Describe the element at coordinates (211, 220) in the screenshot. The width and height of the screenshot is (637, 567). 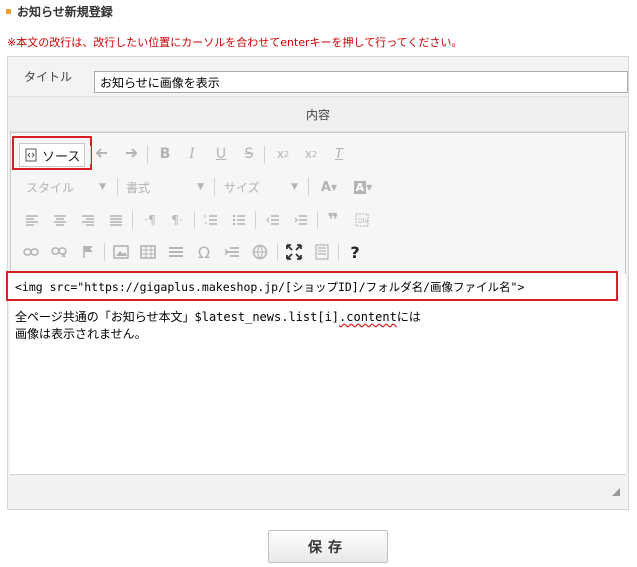
I see `numbered-list-icon` at that location.